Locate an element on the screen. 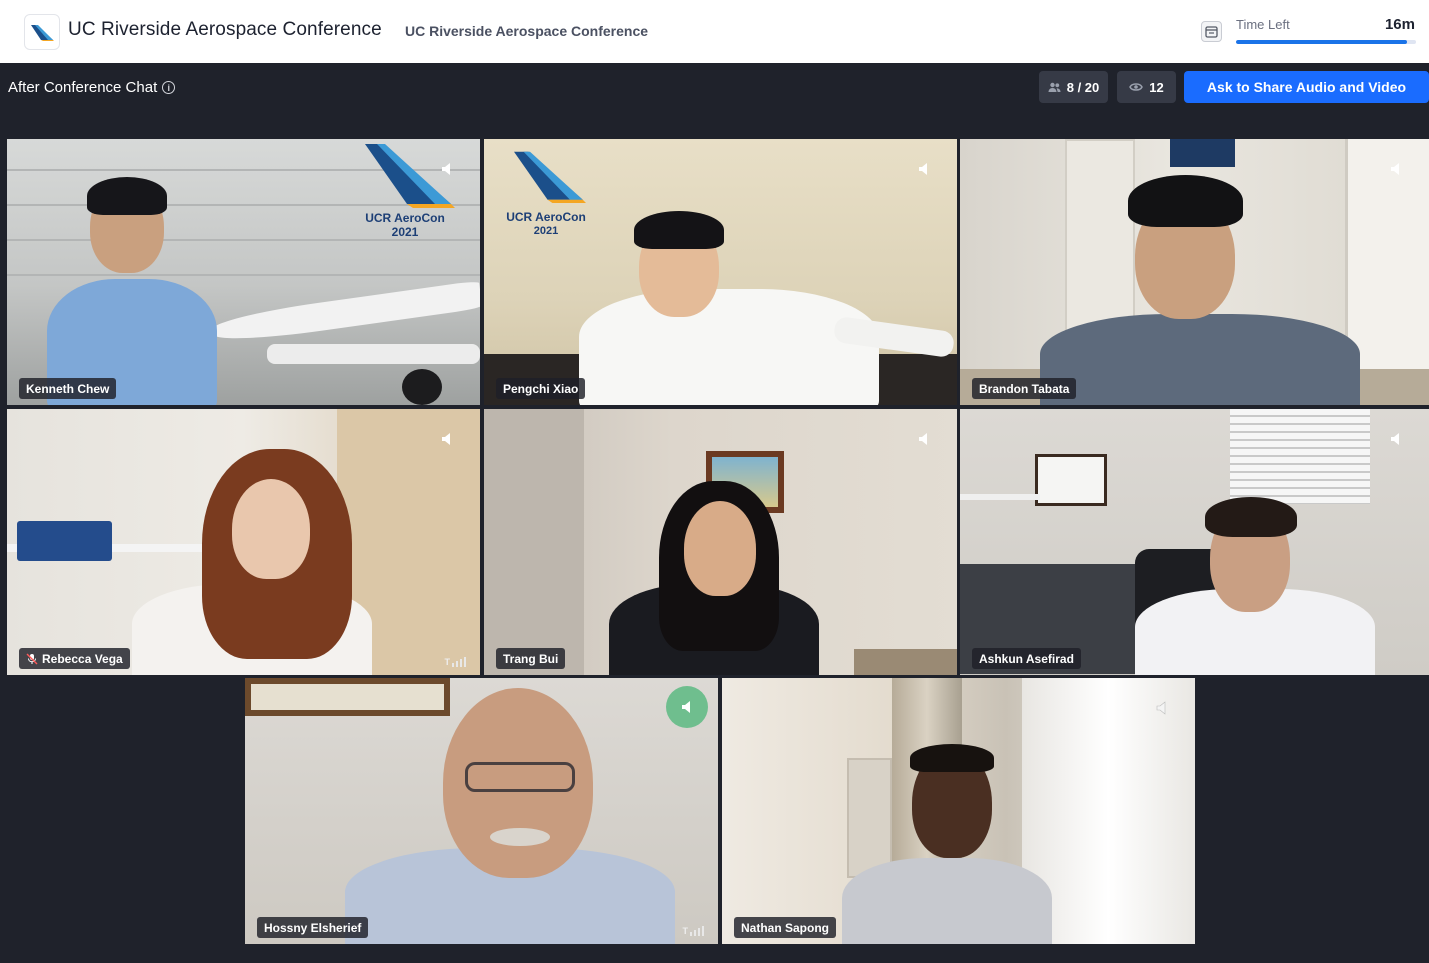 This screenshot has width=1429, height=963. participant-name-tag: Brandon Tabata is located at coordinates (1024, 388).